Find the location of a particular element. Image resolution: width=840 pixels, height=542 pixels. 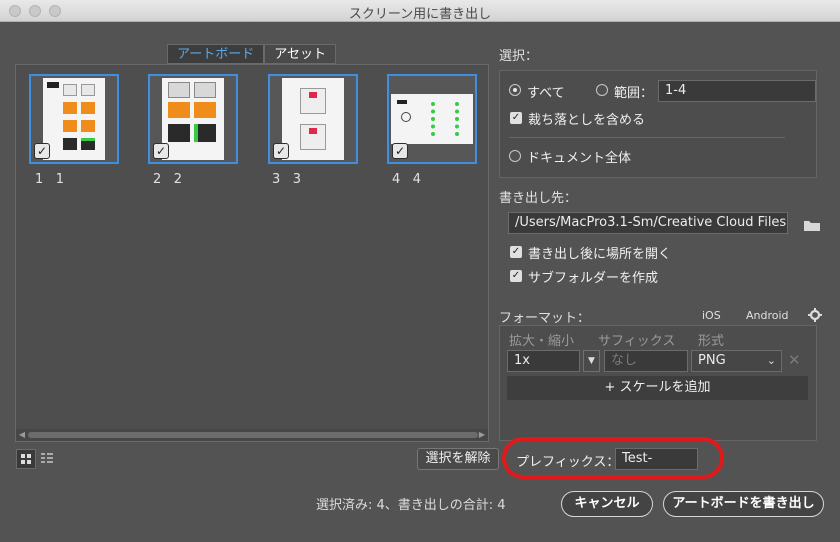

include-bleed-checkbox: ✓ is located at coordinates (516, 118).